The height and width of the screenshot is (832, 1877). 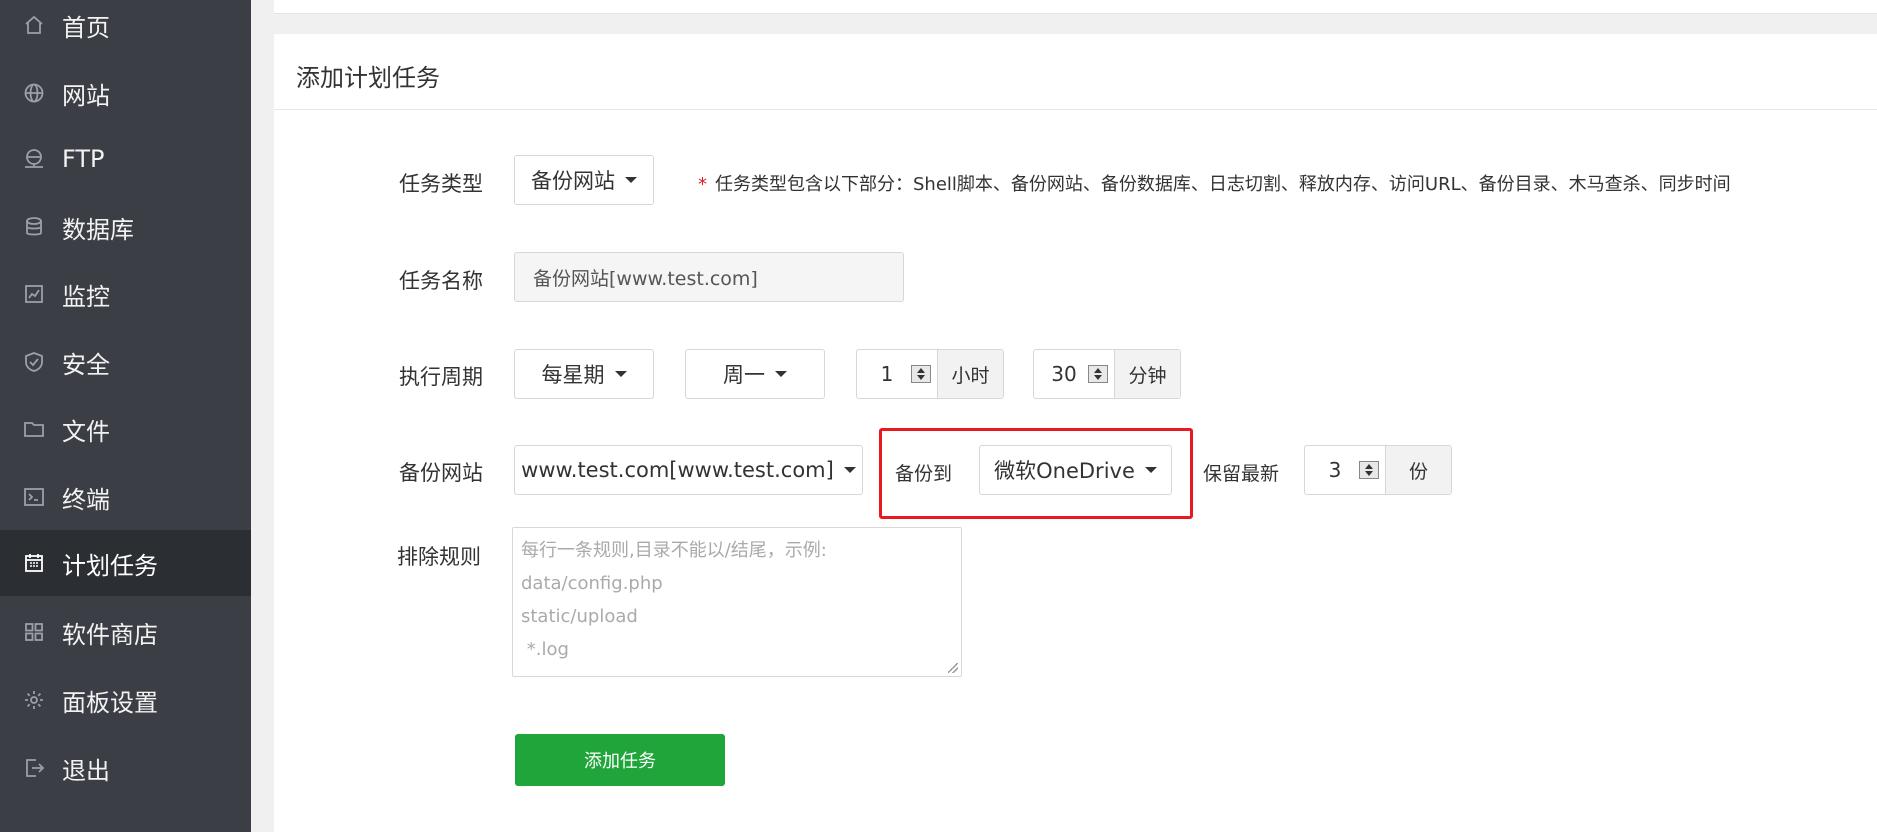 I want to click on sidebar-item-settings: 面板设置, so click(x=125, y=700).